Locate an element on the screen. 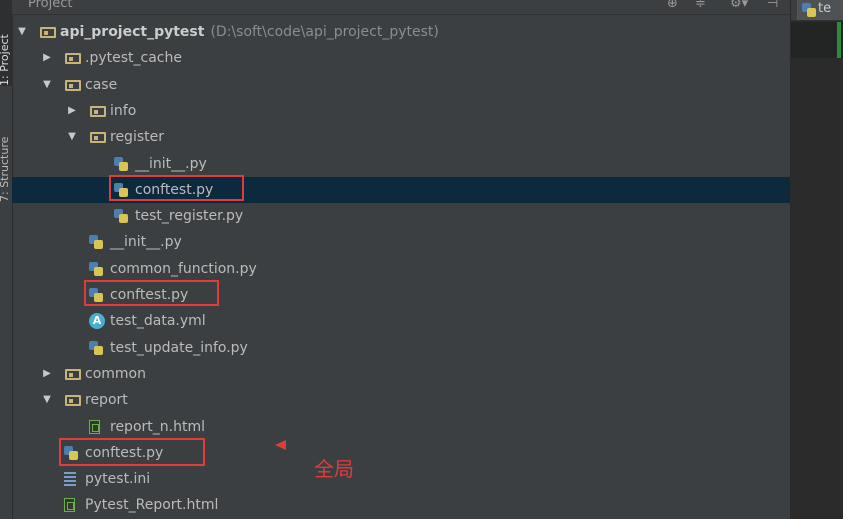  tree-item-label: test_data.yml is located at coordinates (158, 321).